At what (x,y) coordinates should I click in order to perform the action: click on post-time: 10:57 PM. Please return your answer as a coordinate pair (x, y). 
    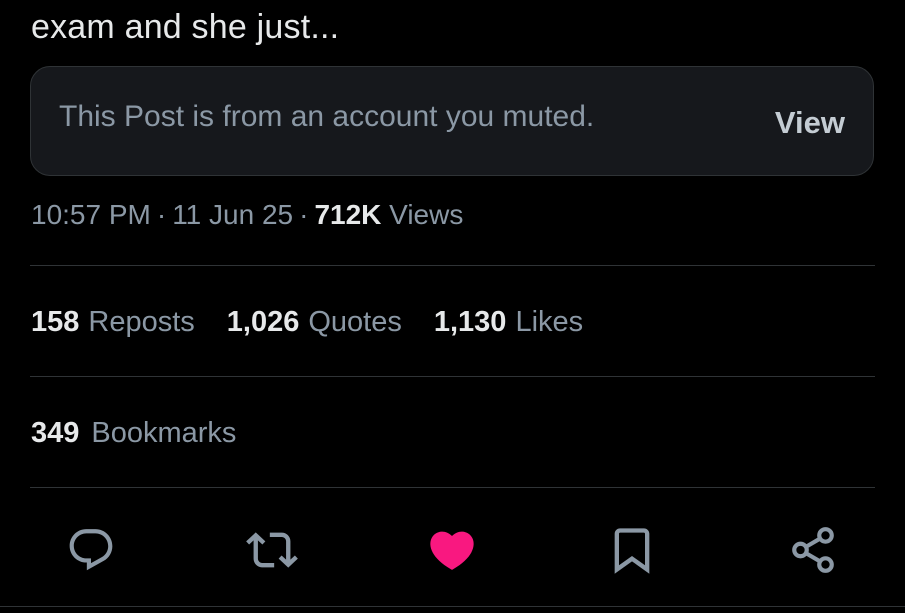
    Looking at the image, I should click on (91, 214).